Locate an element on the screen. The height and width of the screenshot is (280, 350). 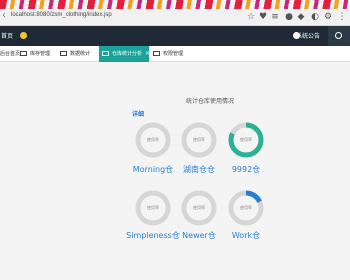
close-icon: × is located at coordinates (147, 53).